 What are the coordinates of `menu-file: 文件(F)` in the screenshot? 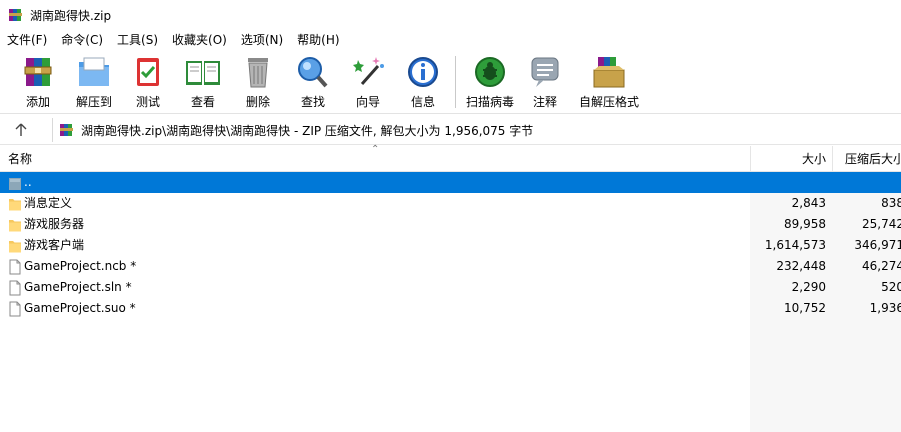 It's located at (27, 40).